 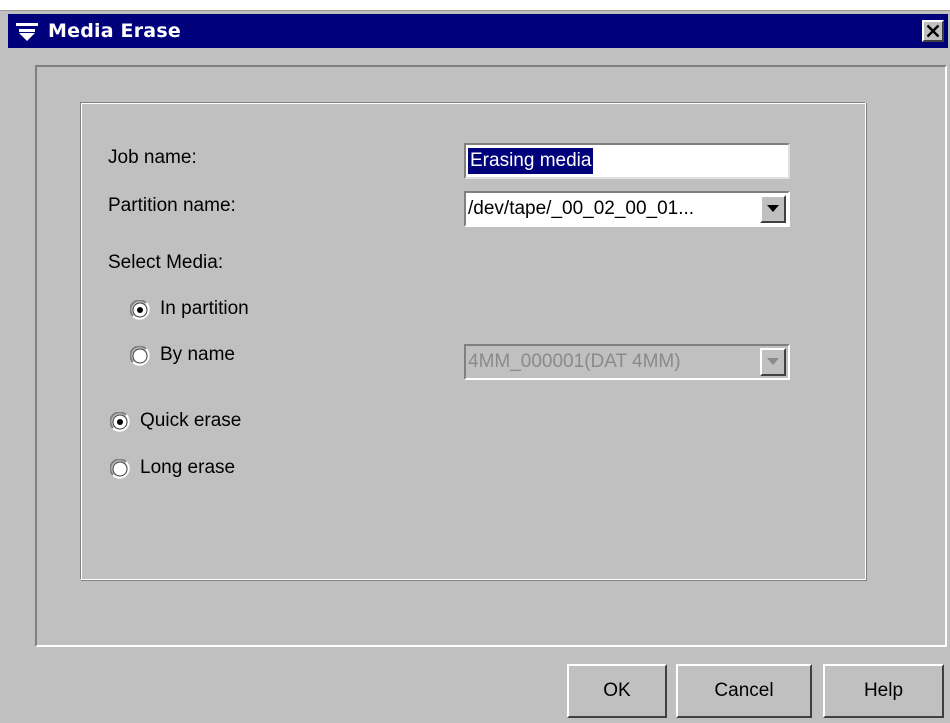 I want to click on long-erase-label: Long erase, so click(x=188, y=467).